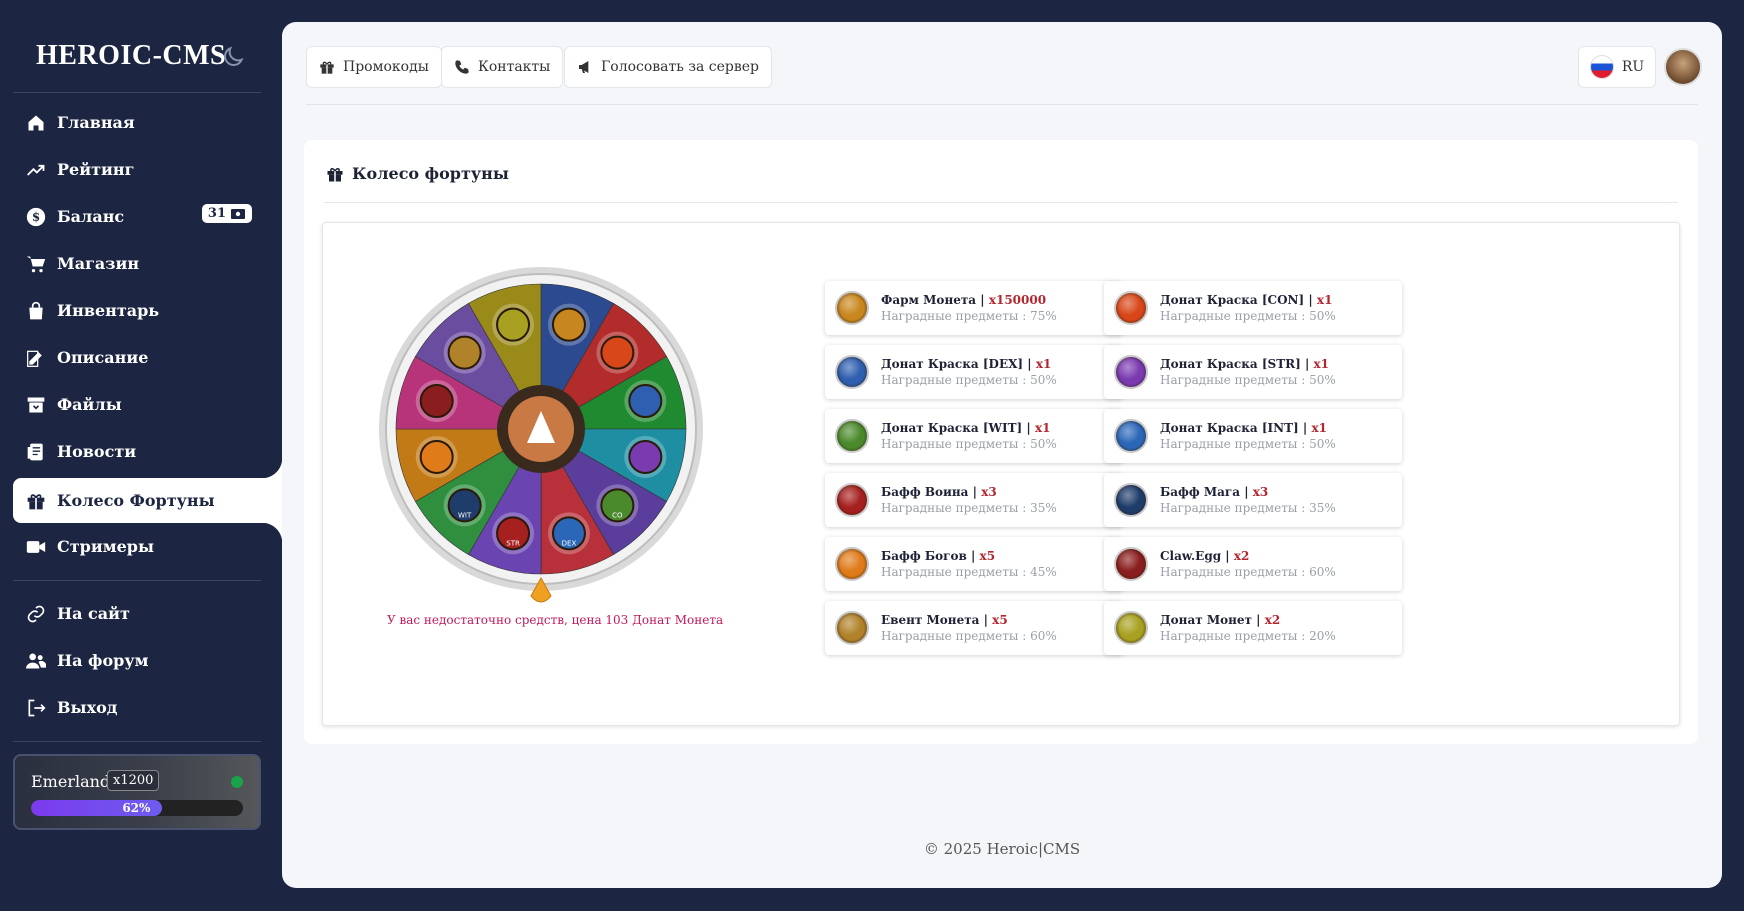 Image resolution: width=1744 pixels, height=911 pixels. I want to click on balance-count: 31, so click(216, 213).